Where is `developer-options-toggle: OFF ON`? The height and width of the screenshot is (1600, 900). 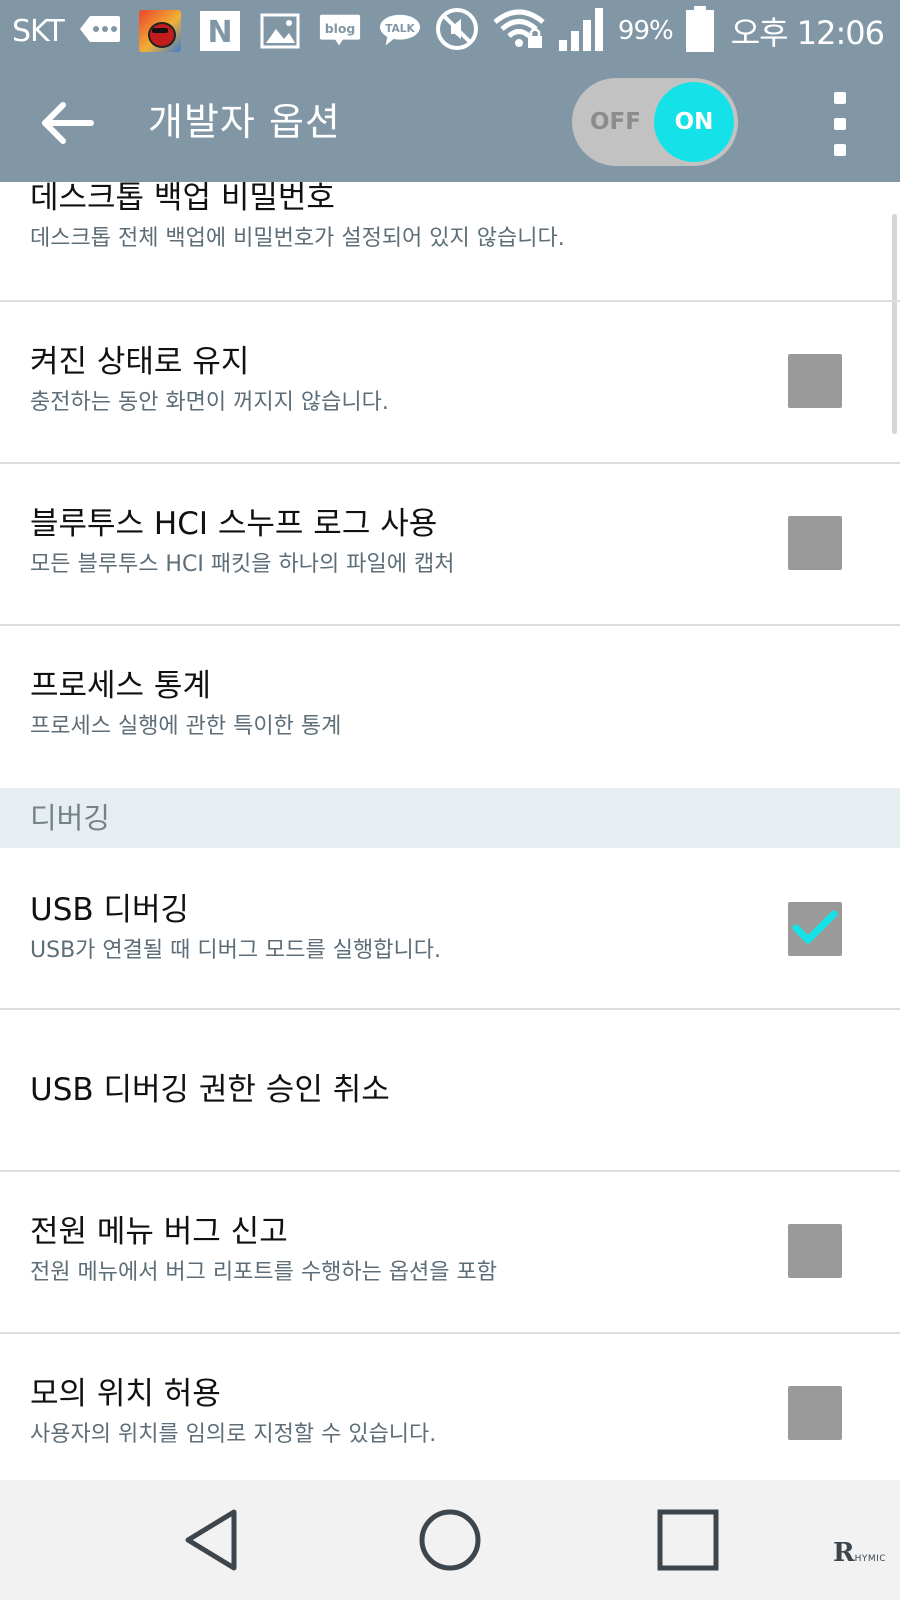 developer-options-toggle: OFF ON is located at coordinates (655, 122).